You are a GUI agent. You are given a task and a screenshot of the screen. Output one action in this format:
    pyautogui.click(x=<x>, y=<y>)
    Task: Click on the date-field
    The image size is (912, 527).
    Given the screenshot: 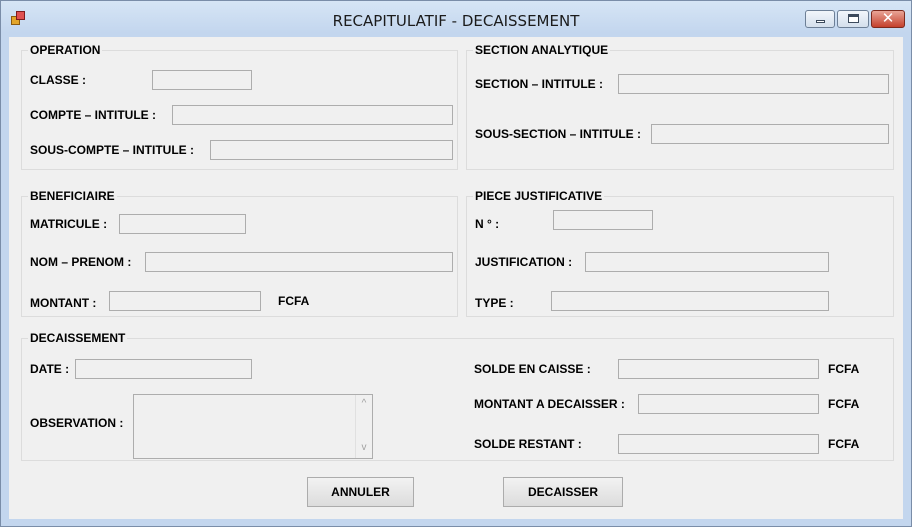 What is the action you would take?
    pyautogui.click(x=163, y=369)
    